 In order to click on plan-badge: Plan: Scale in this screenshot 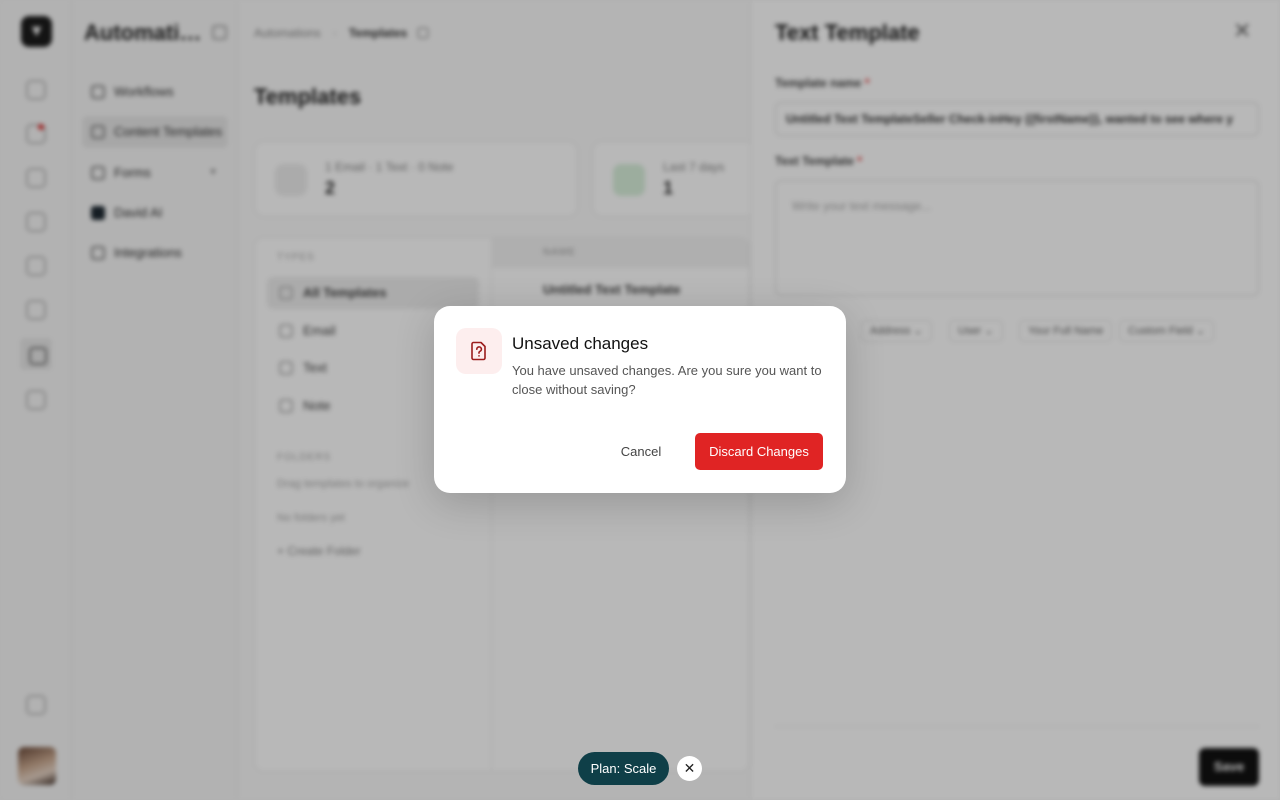, I will do `click(623, 768)`.